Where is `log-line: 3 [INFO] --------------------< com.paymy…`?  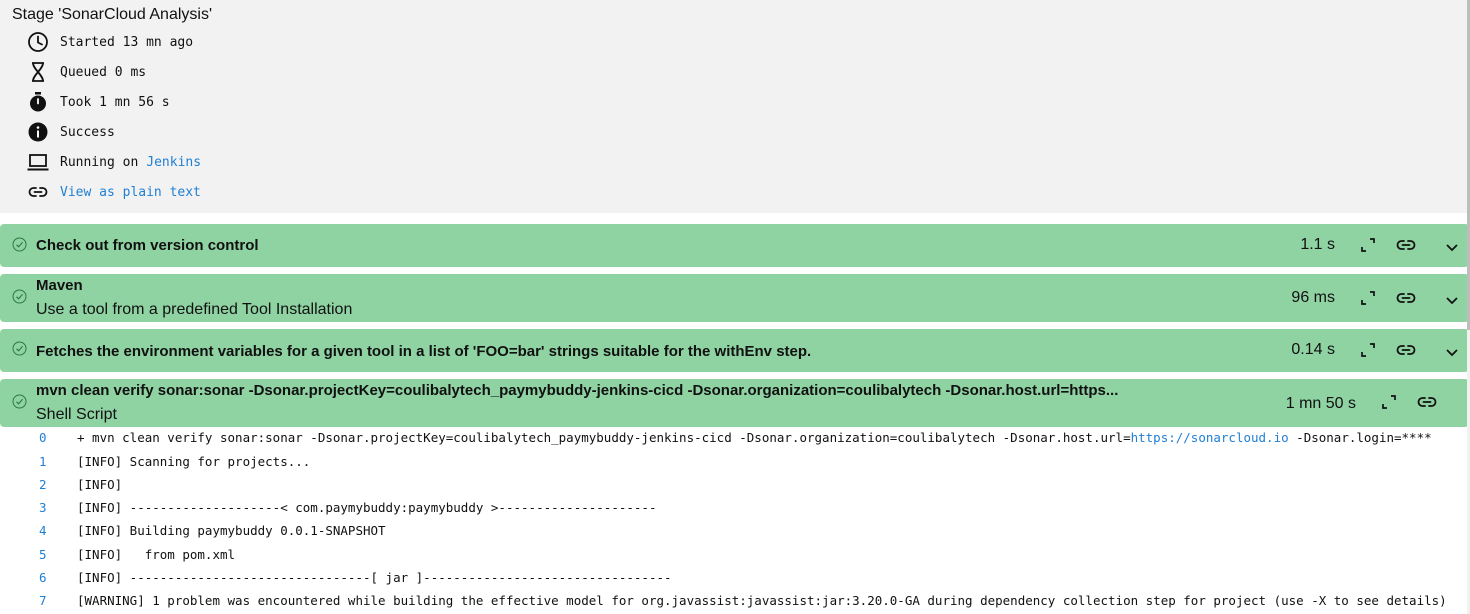 log-line: 3 [INFO] --------------------< com.paymy… is located at coordinates (733, 510).